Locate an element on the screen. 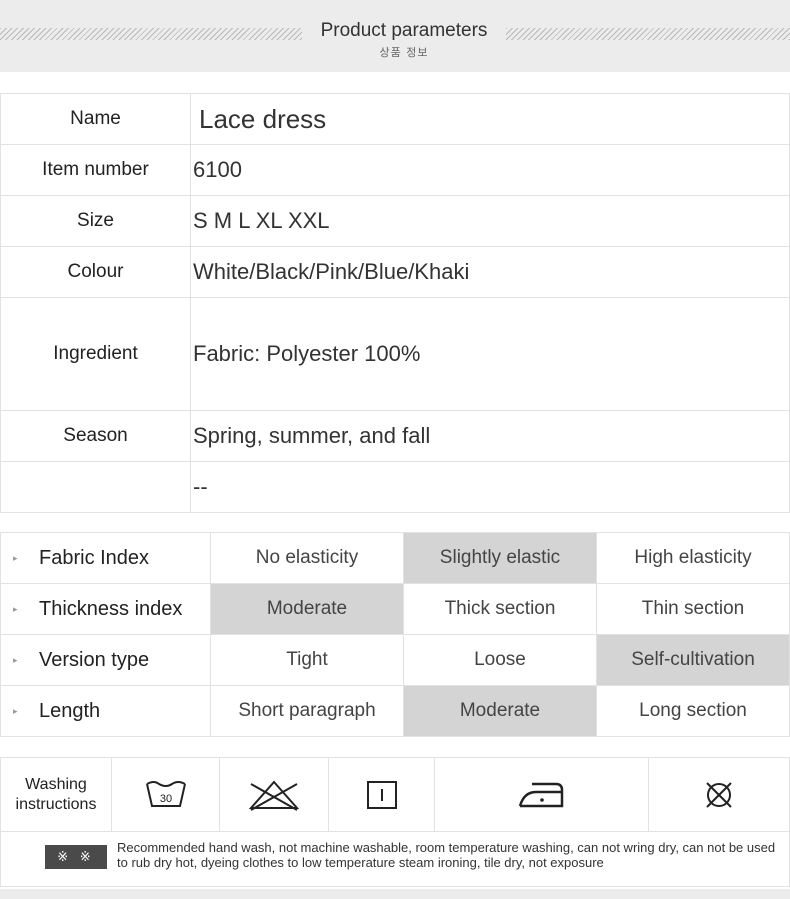 The height and width of the screenshot is (899, 790). care-cell-iron is located at coordinates (542, 795).